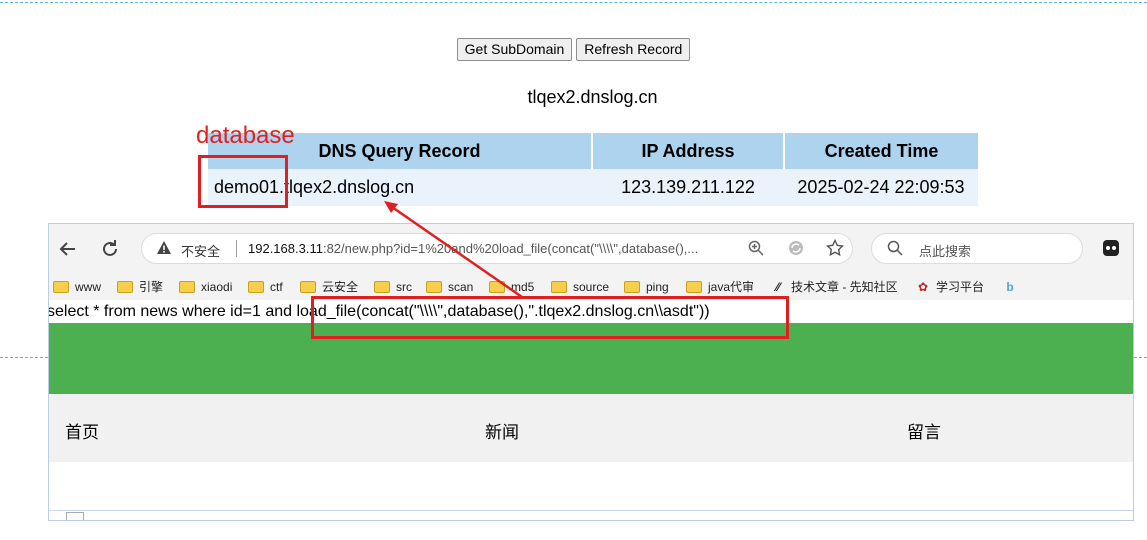 Image resolution: width=1147 pixels, height=540 pixels. Describe the element at coordinates (236, 248) in the screenshot. I see `address-separator` at that location.